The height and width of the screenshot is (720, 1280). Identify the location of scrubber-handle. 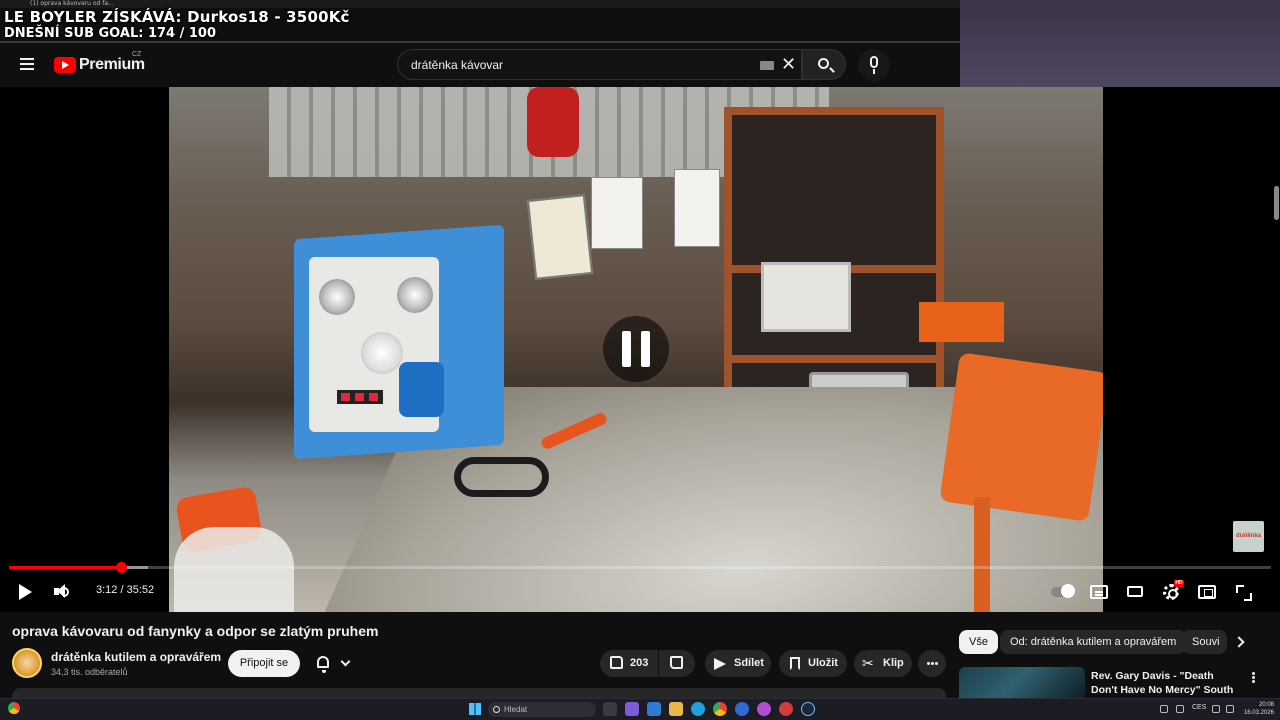
(122, 567).